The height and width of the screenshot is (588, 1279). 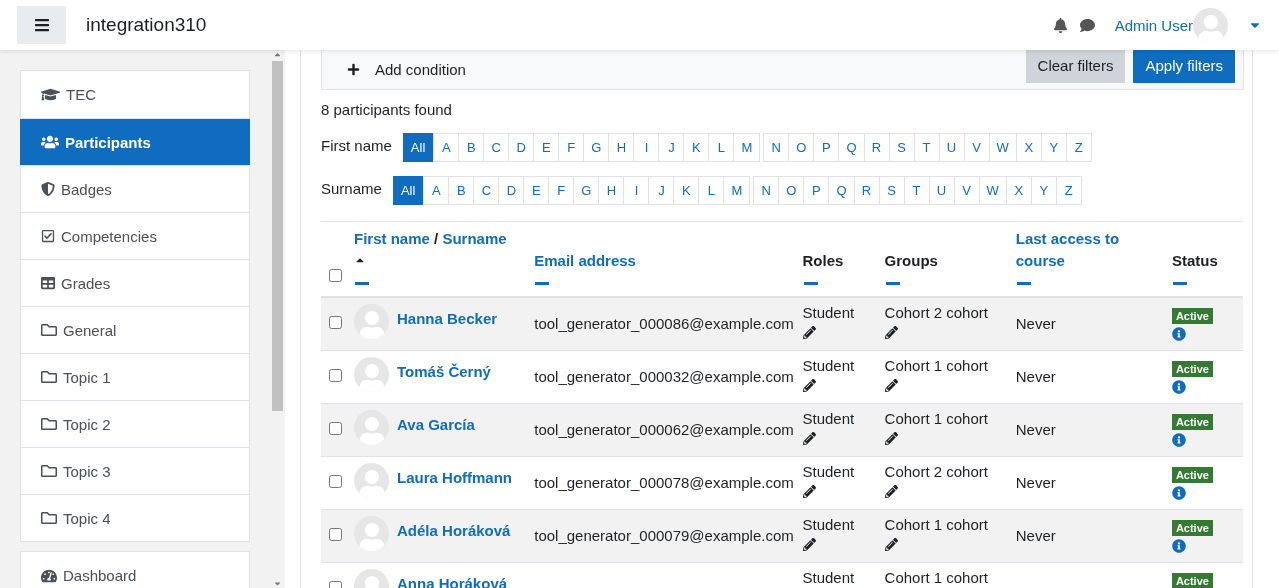 I want to click on initial-link: E, so click(x=546, y=147).